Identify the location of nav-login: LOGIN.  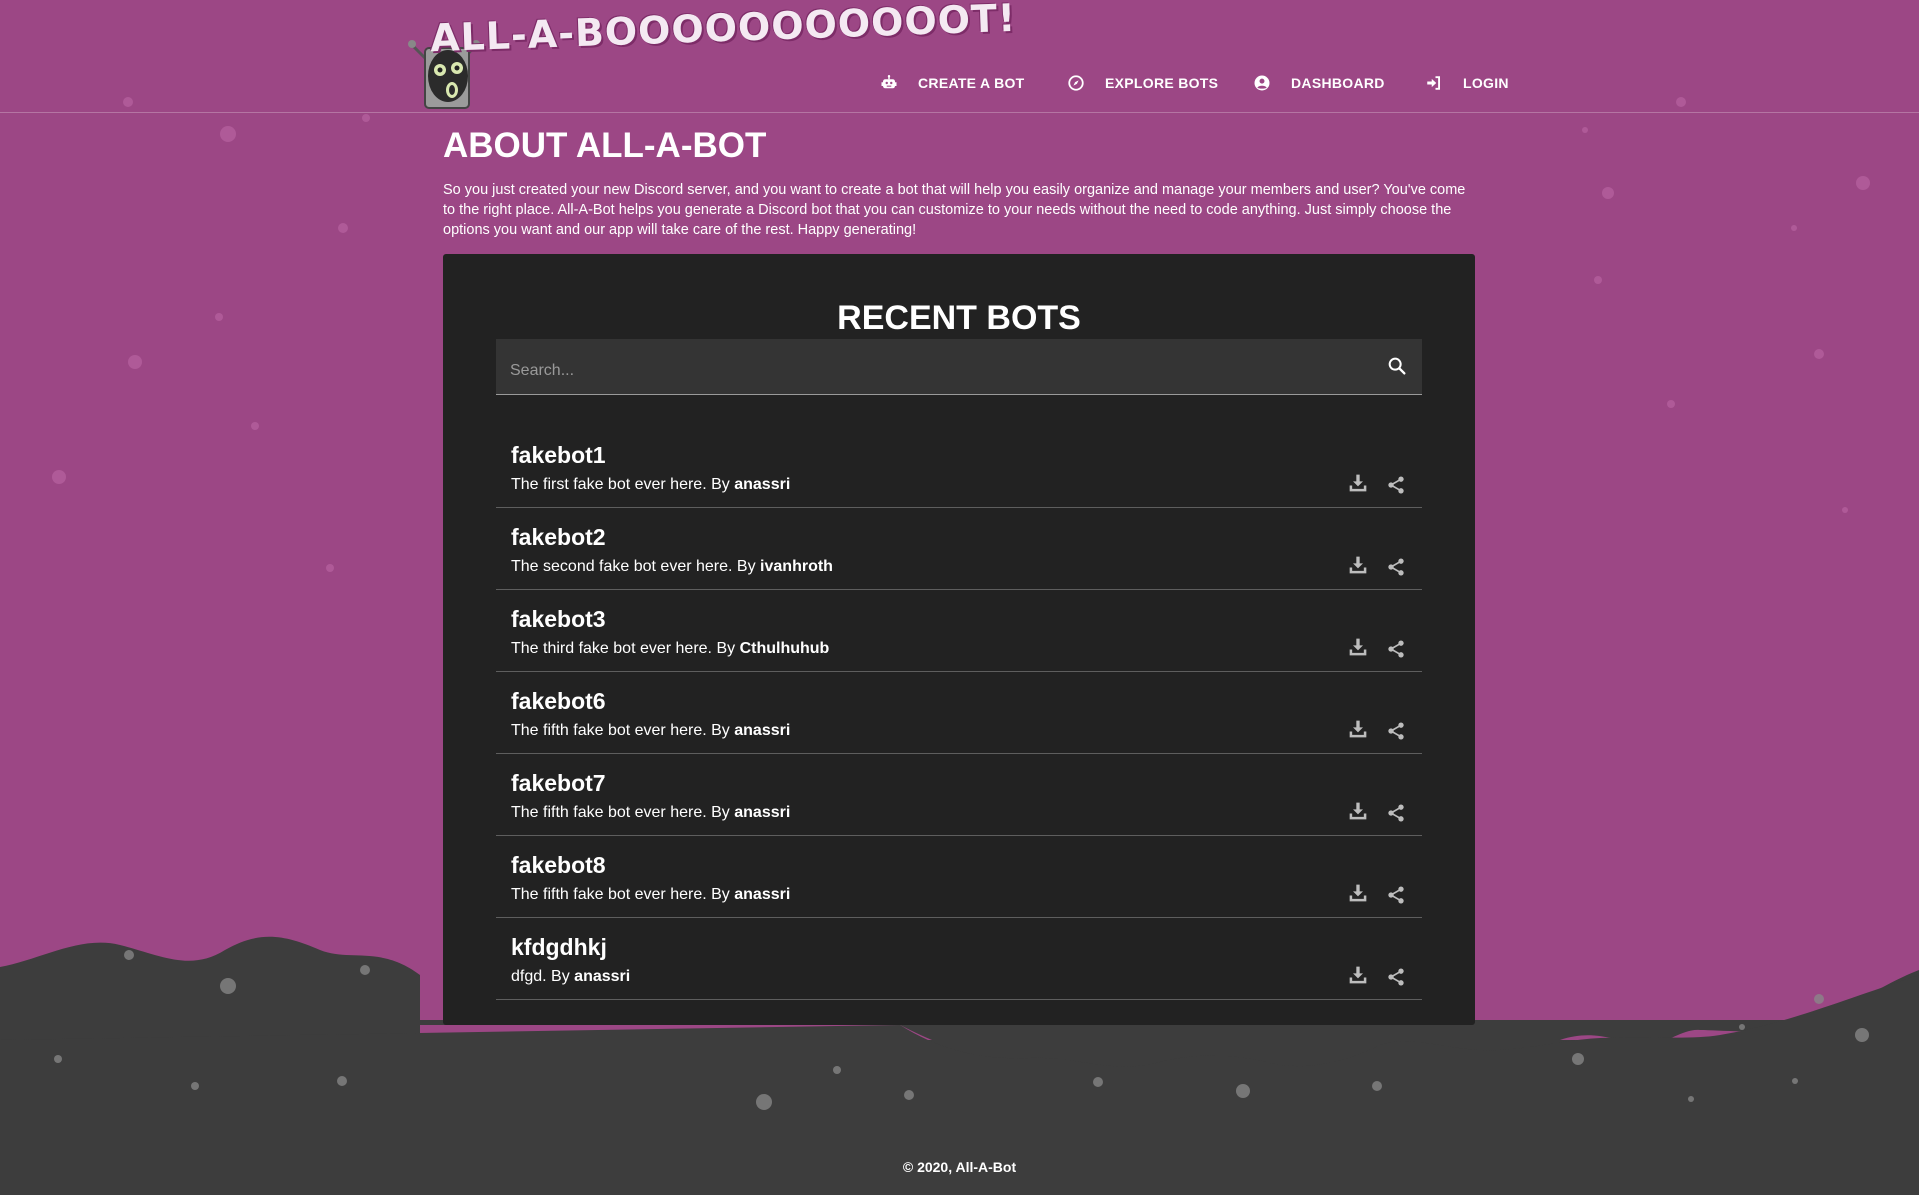
(1467, 83).